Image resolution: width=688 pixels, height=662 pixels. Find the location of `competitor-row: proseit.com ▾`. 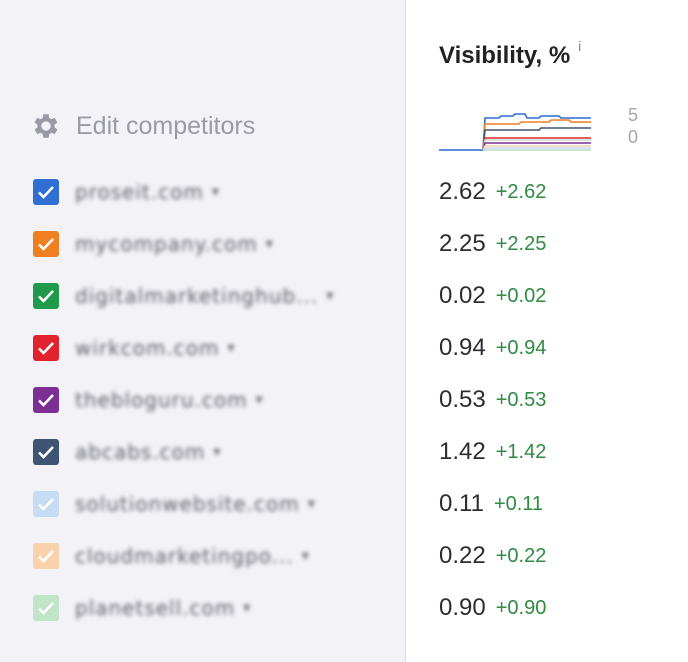

competitor-row: proseit.com ▾ is located at coordinates (202, 192).